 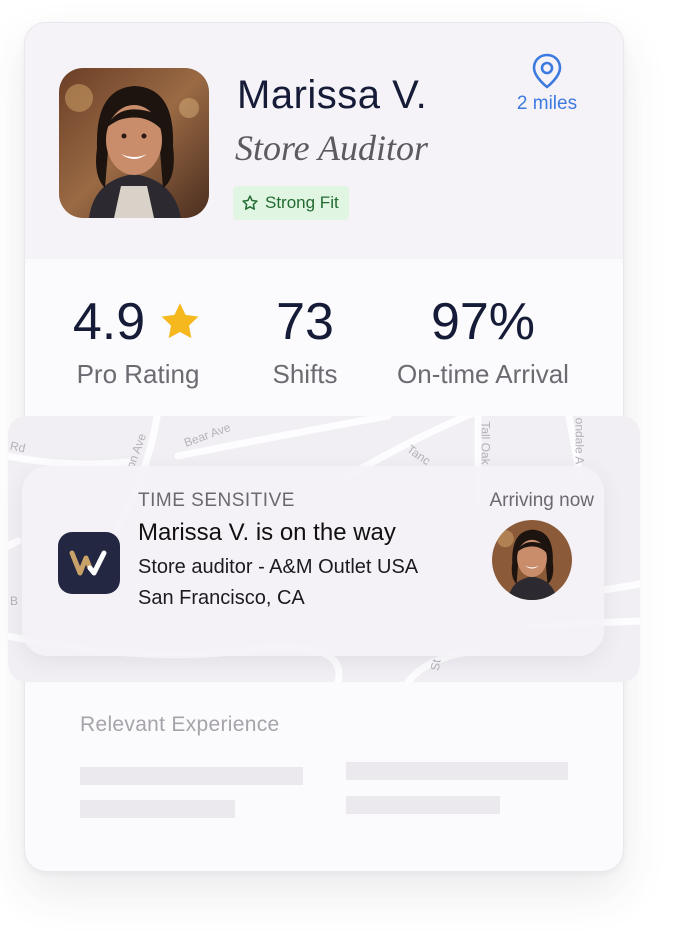 What do you see at coordinates (14, 601) in the screenshot?
I see `map-street-label: B` at bounding box center [14, 601].